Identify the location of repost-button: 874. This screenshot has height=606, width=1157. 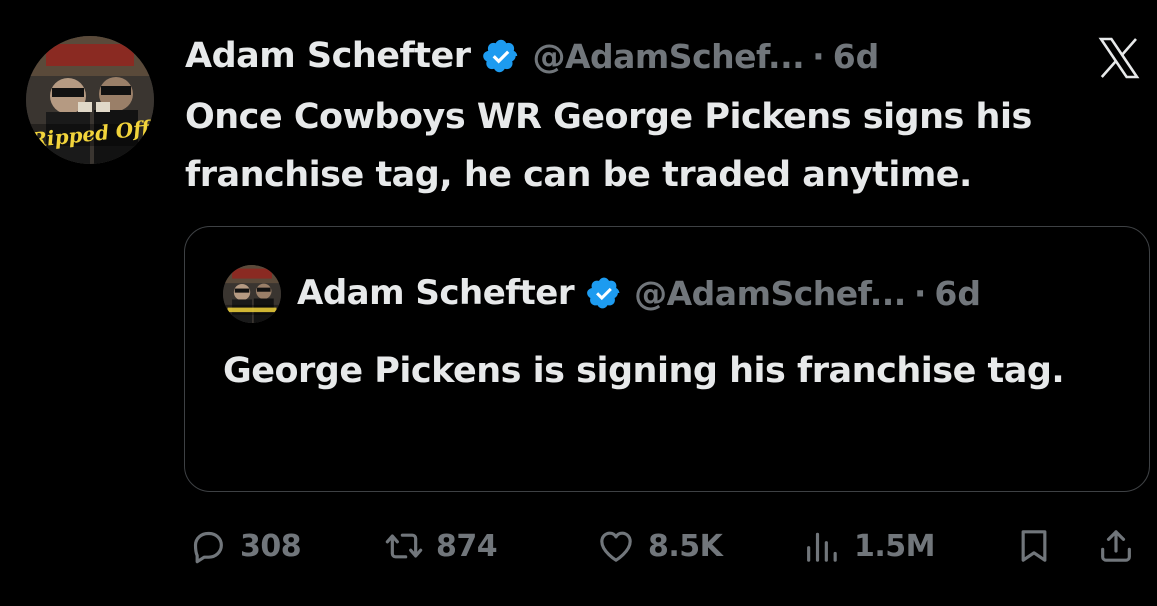
(441, 546).